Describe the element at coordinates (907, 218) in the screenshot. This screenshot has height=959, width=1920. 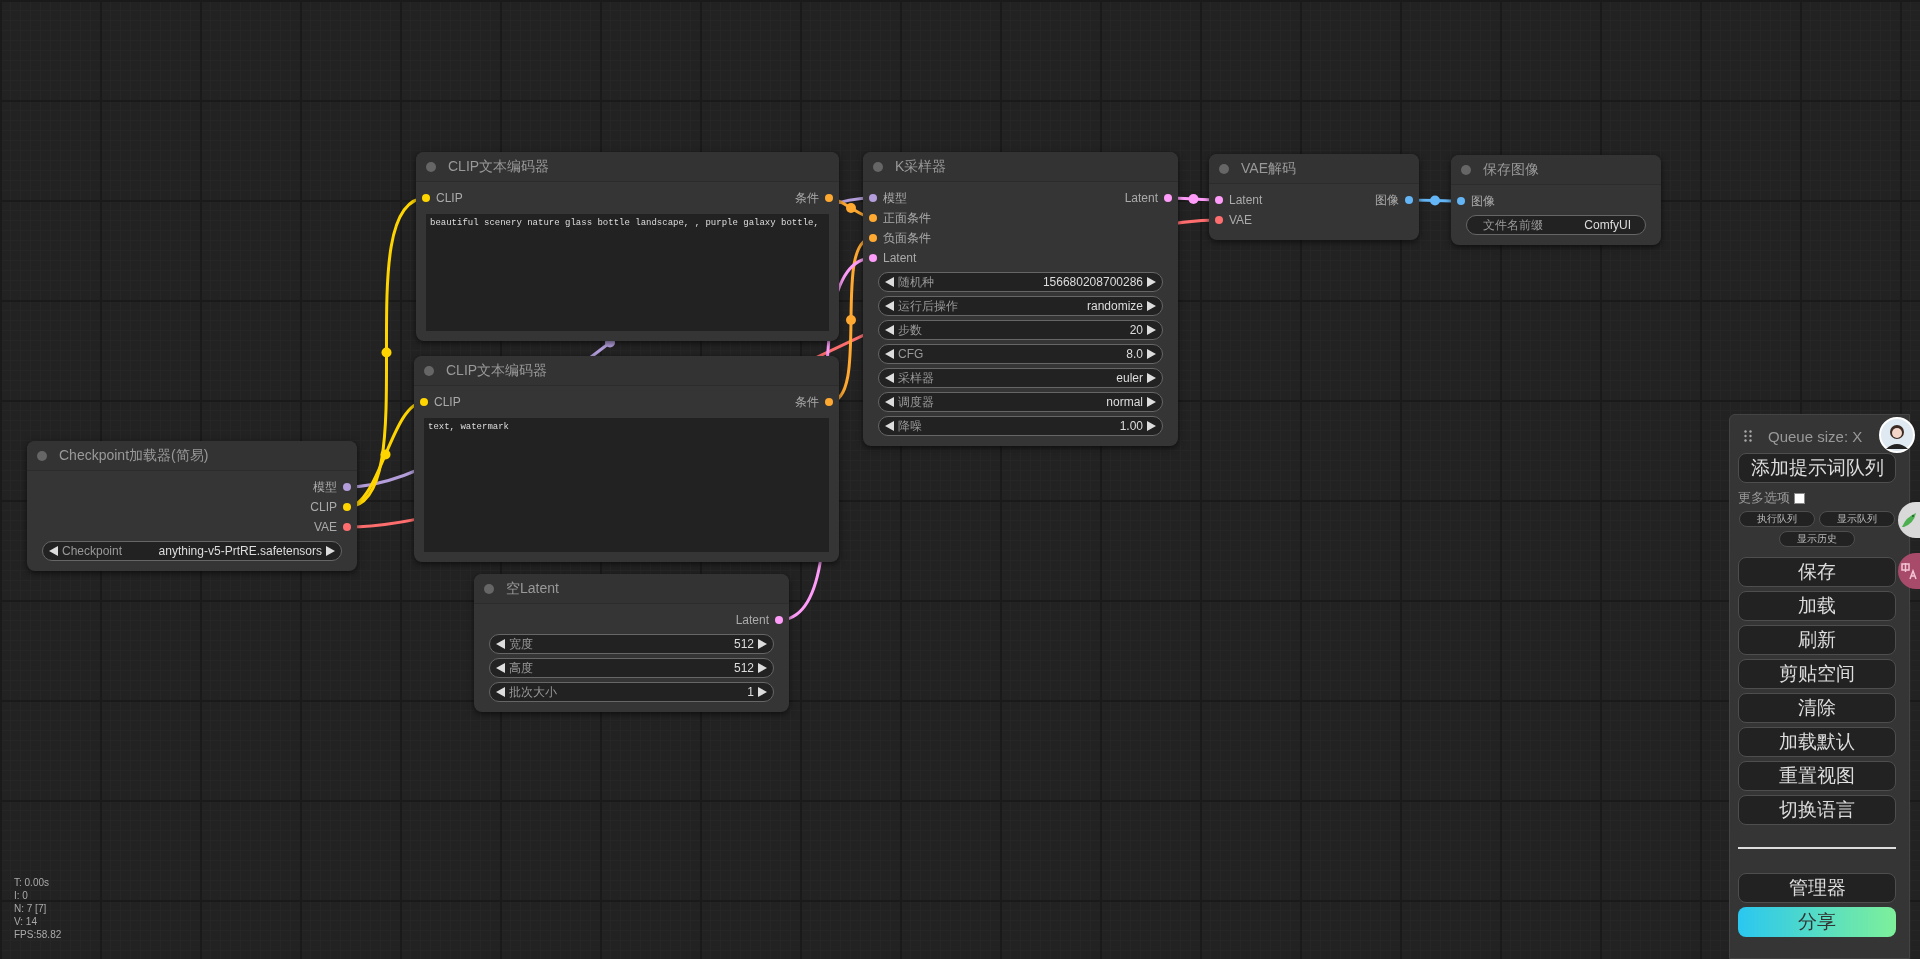
I see `slot-label: 正面条件` at that location.